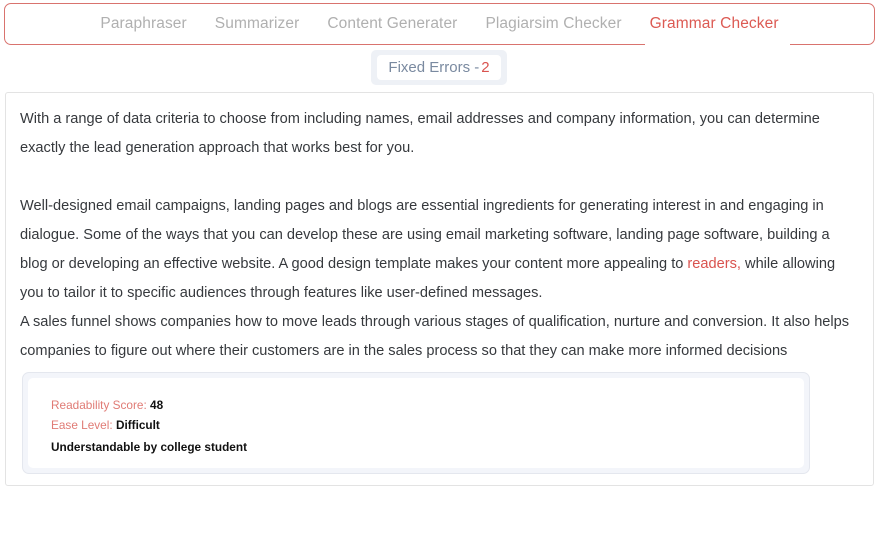 The height and width of the screenshot is (536, 879). I want to click on footer-bar: 140/1000 Start New Session, so click(439, 511).